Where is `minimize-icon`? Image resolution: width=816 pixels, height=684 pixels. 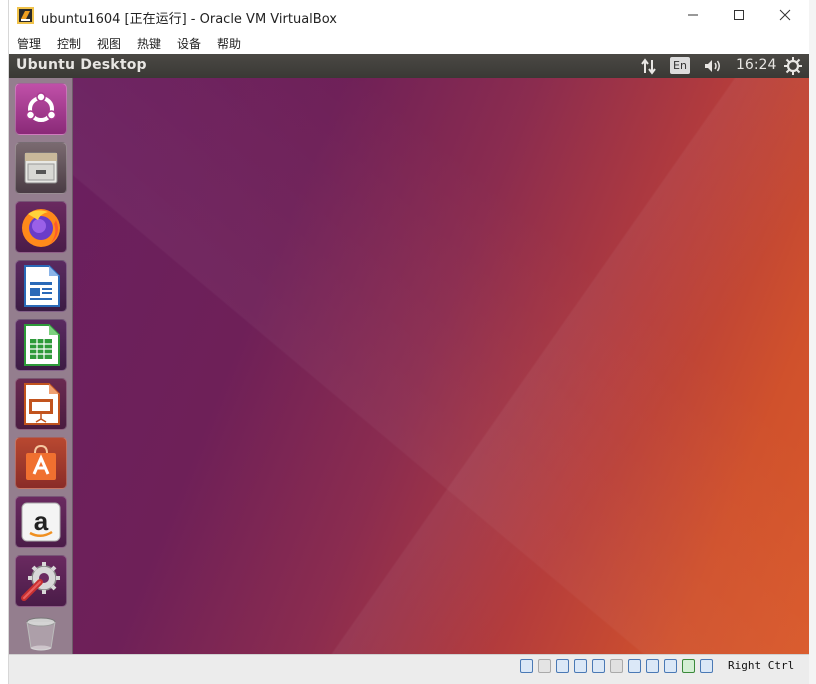
minimize-icon is located at coordinates (693, 15).